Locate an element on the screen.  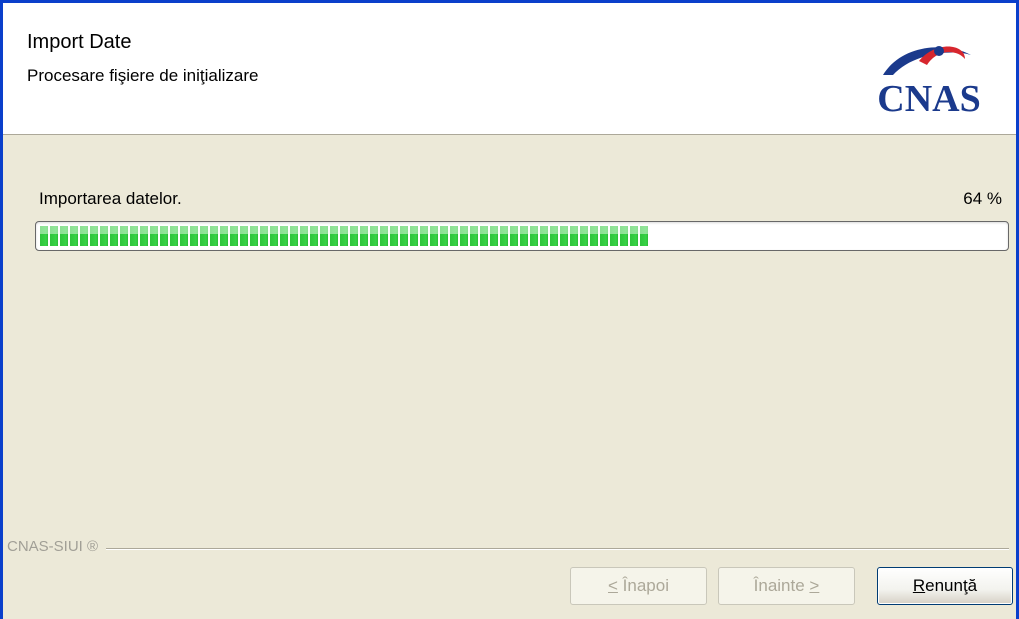
cnas-logo-dot is located at coordinates (939, 51).